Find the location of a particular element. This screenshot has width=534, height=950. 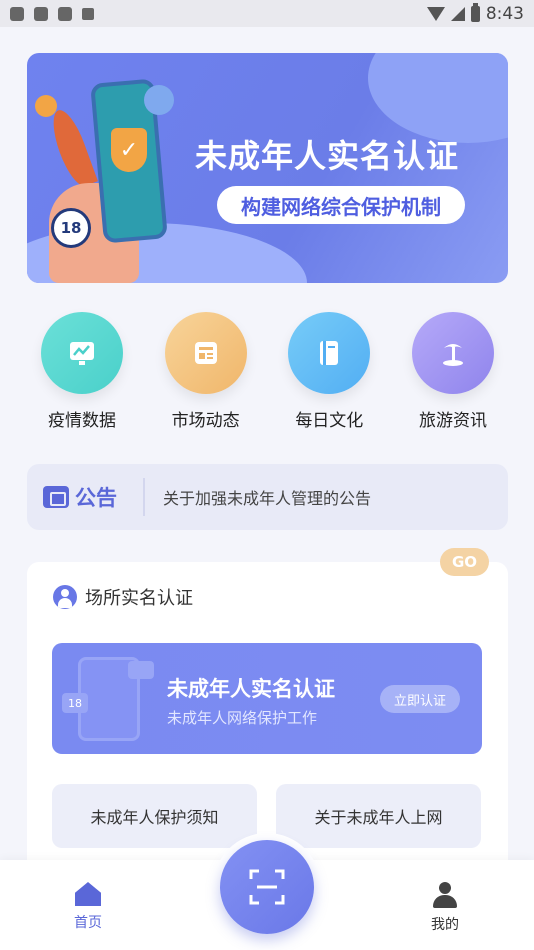

banner-subtitle: 构建网络综合保护机制 is located at coordinates (341, 205).